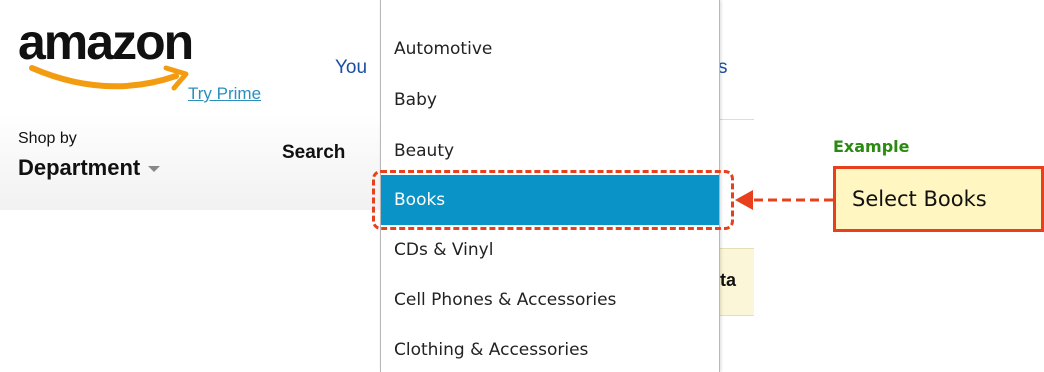 The height and width of the screenshot is (372, 1044). What do you see at coordinates (736, 119) in the screenshot?
I see `header-divider` at bounding box center [736, 119].